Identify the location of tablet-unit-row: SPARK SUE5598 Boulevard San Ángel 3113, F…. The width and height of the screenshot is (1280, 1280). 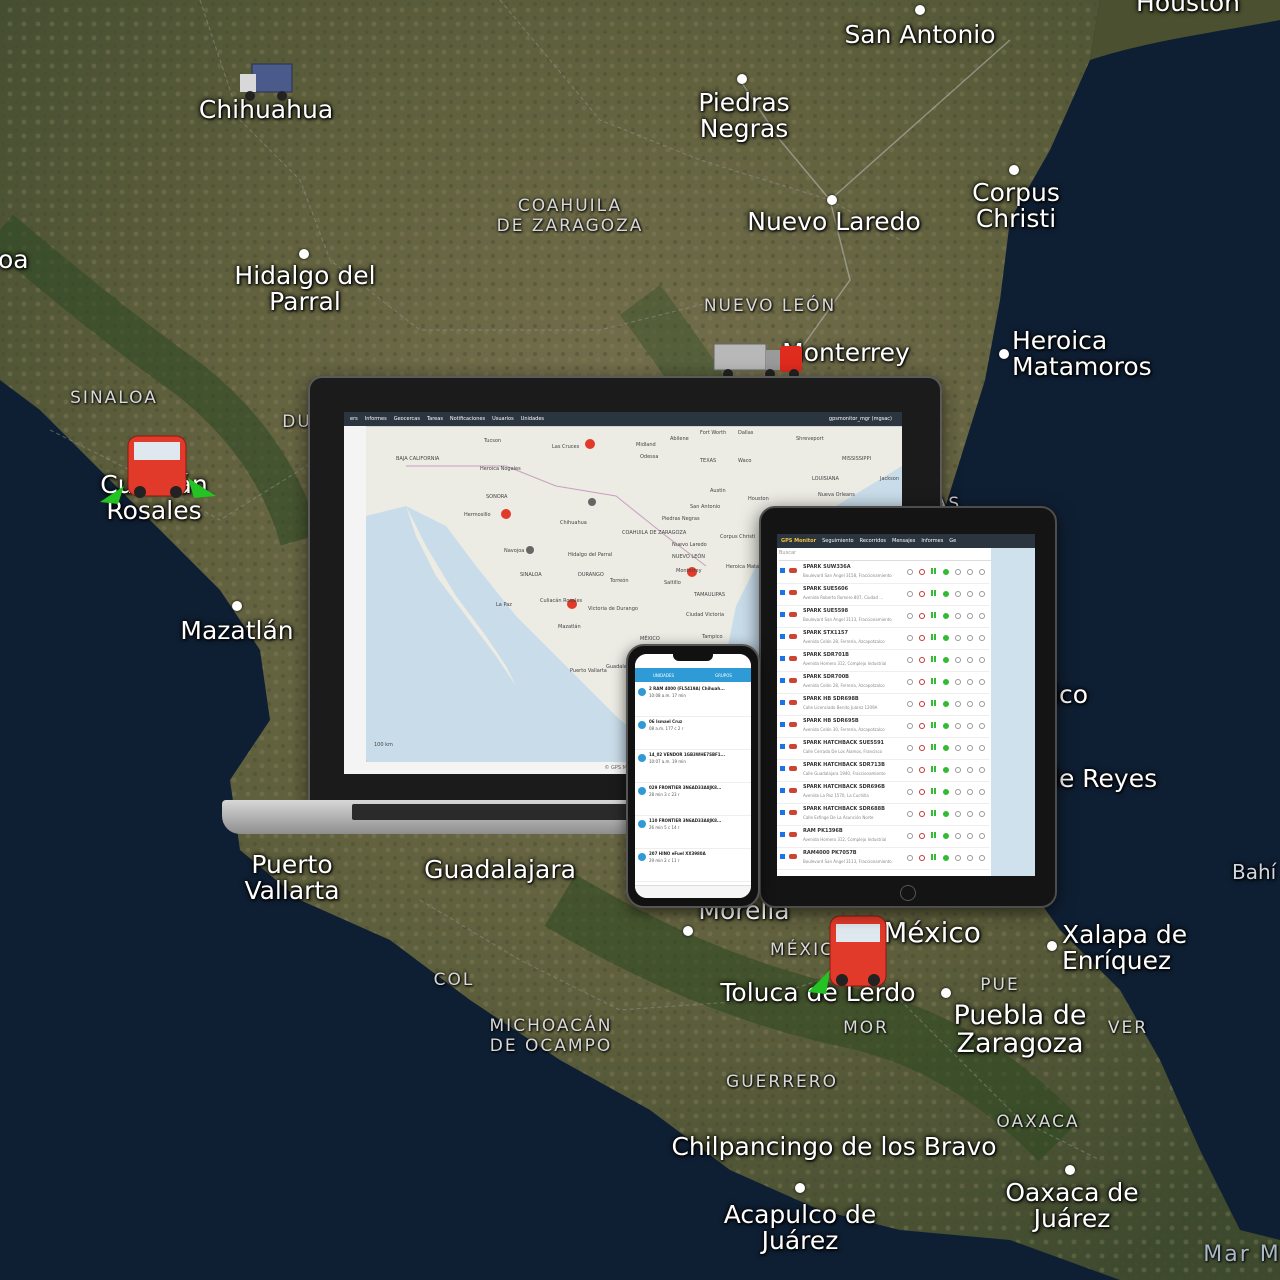
(883, 617).